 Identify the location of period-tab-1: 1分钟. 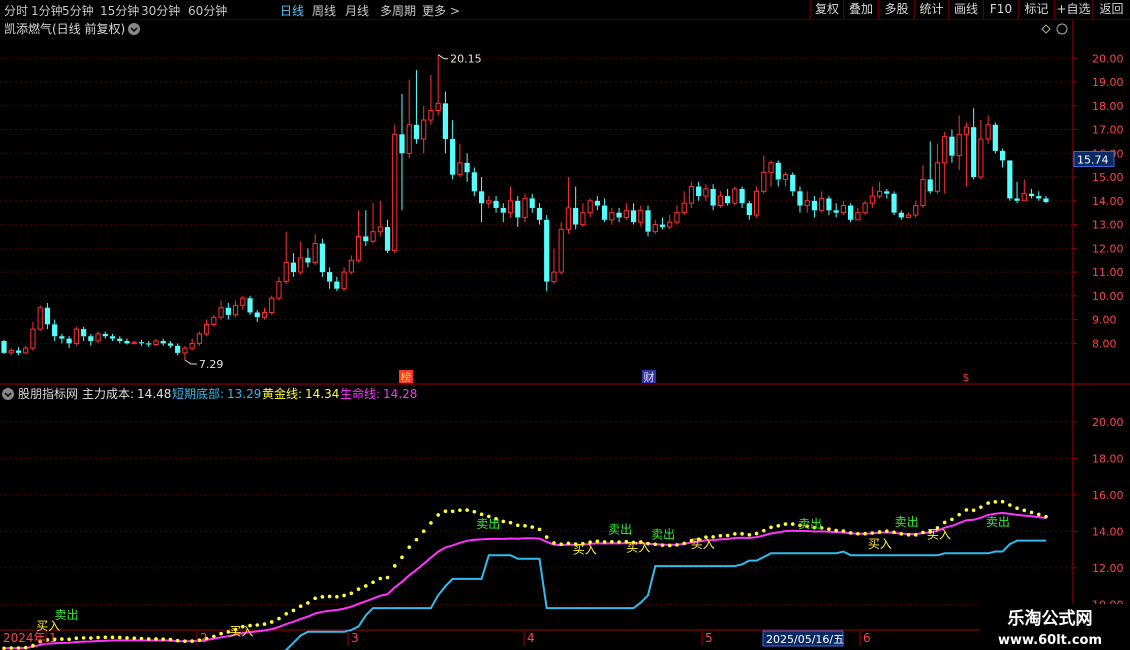
(47, 10).